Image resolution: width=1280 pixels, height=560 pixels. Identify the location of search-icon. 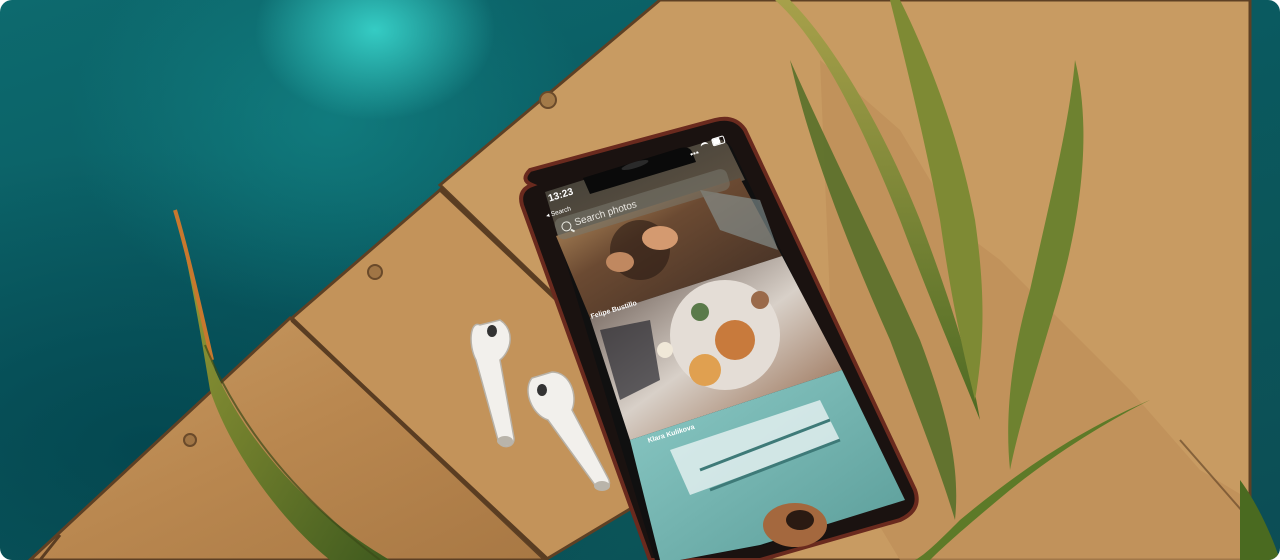
(566, 226).